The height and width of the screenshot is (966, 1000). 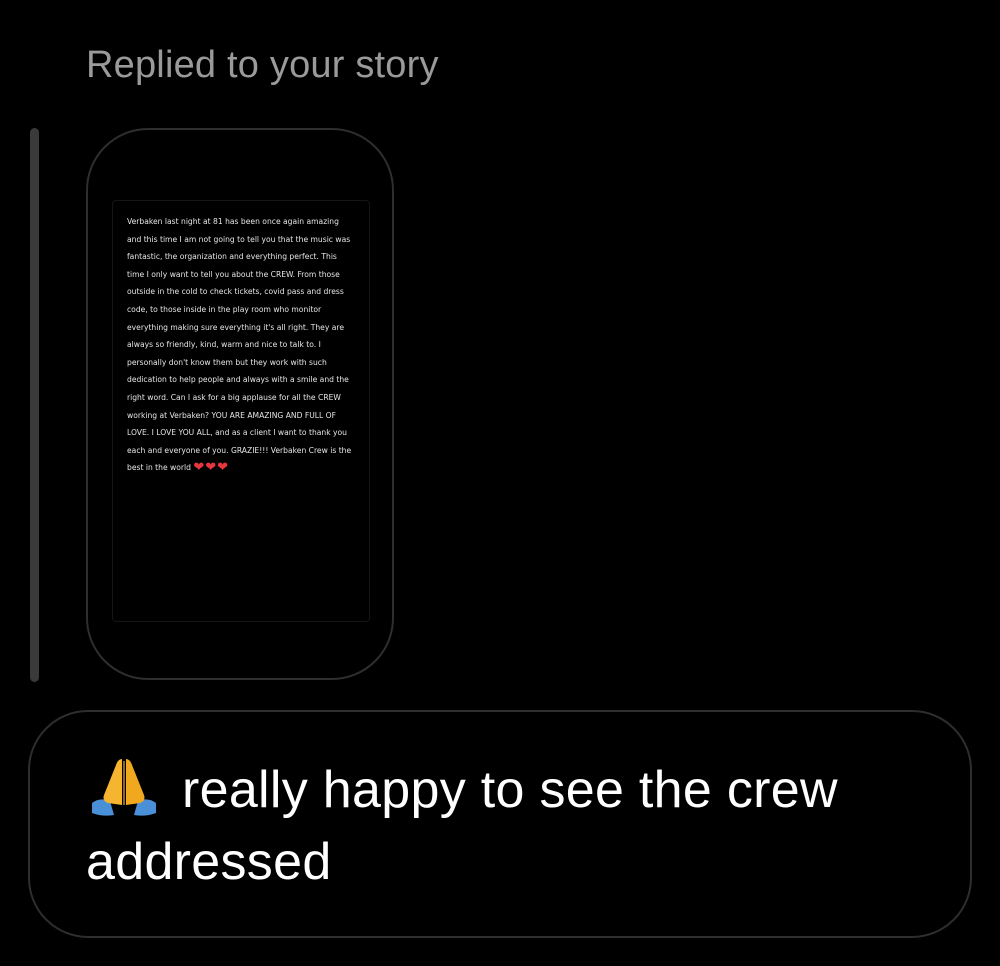 I want to click on heart-emoji-icon: ❤❤❤, so click(x=211, y=468).